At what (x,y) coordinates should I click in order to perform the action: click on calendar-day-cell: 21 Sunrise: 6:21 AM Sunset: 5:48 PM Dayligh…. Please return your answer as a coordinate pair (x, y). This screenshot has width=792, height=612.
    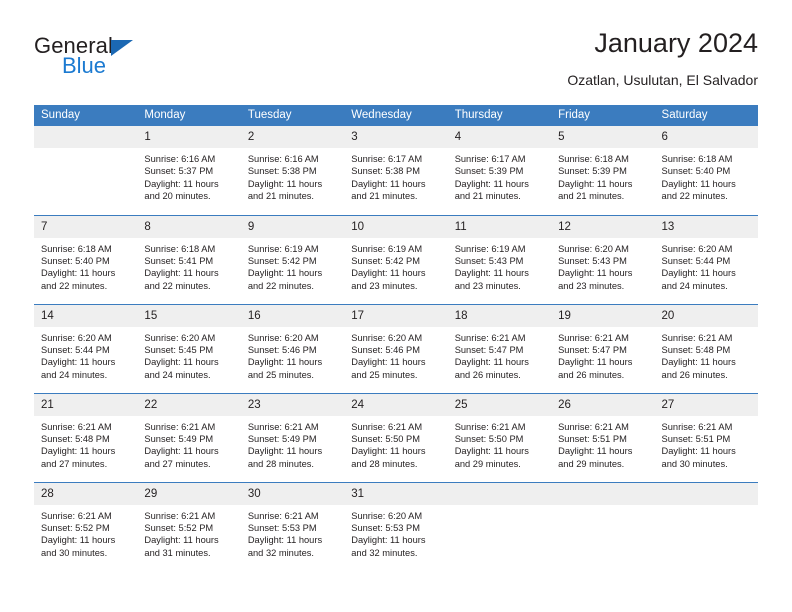
    Looking at the image, I should click on (86, 437).